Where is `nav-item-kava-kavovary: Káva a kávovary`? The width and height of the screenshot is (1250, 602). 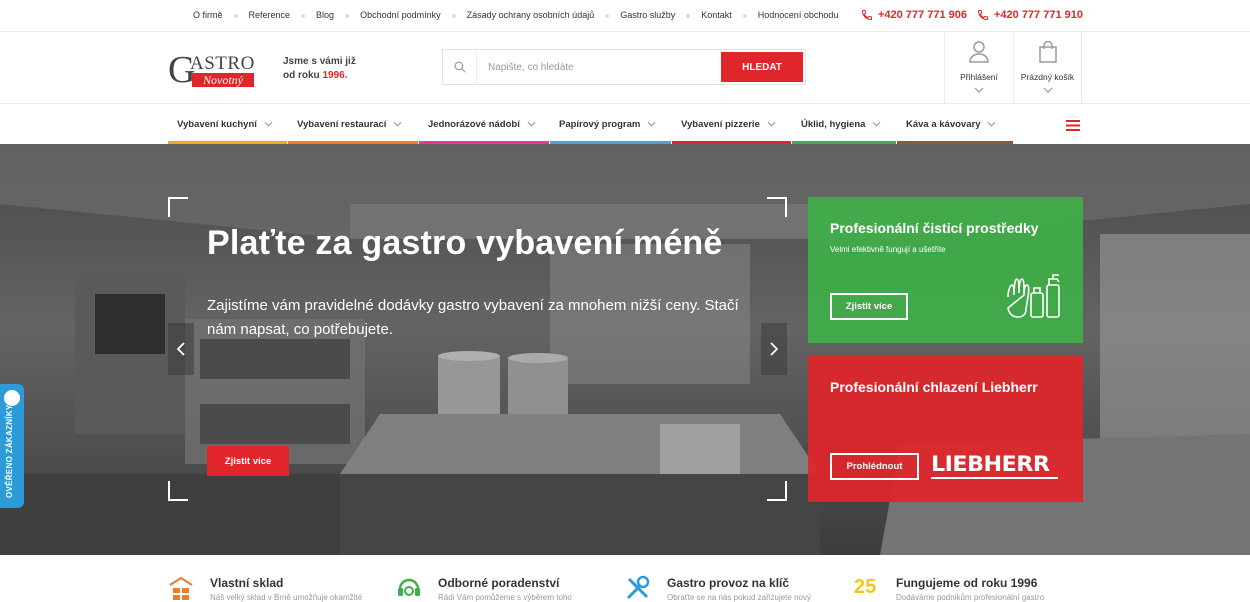 nav-item-kava-kavovary: Káva a kávovary is located at coordinates (955, 124).